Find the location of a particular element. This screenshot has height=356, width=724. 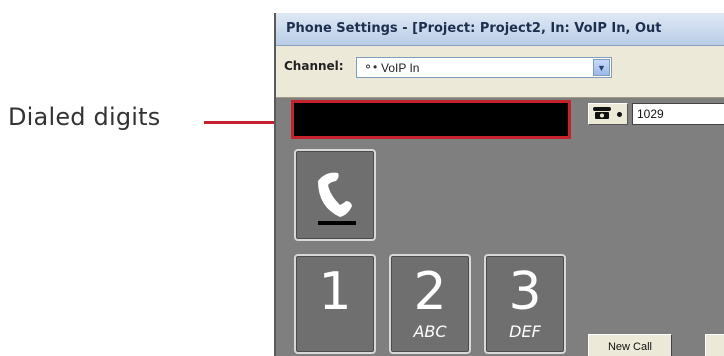

keypad-key-1: 1 is located at coordinates (335, 304).